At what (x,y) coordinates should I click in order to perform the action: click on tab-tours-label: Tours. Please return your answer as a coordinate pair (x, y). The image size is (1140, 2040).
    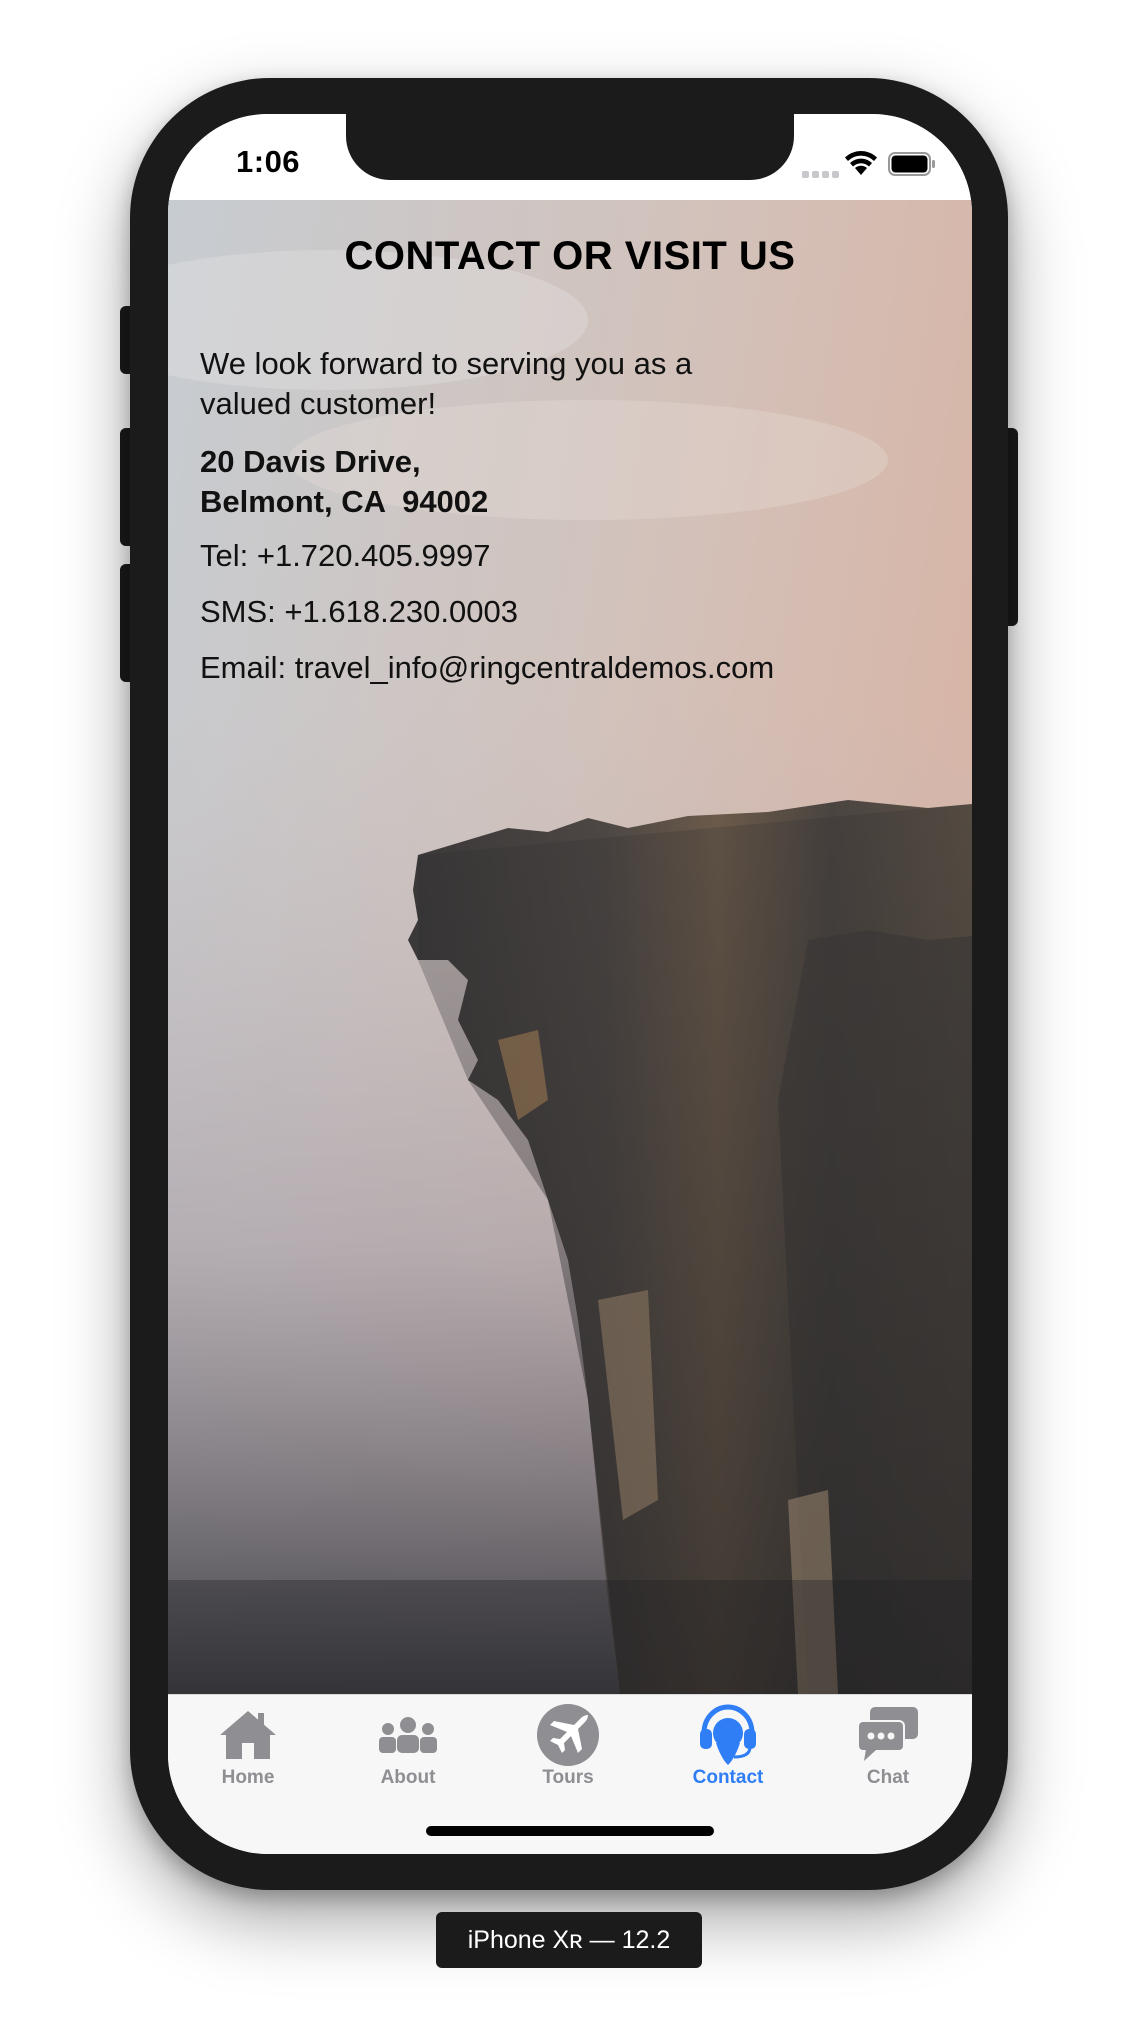
    Looking at the image, I should click on (568, 1777).